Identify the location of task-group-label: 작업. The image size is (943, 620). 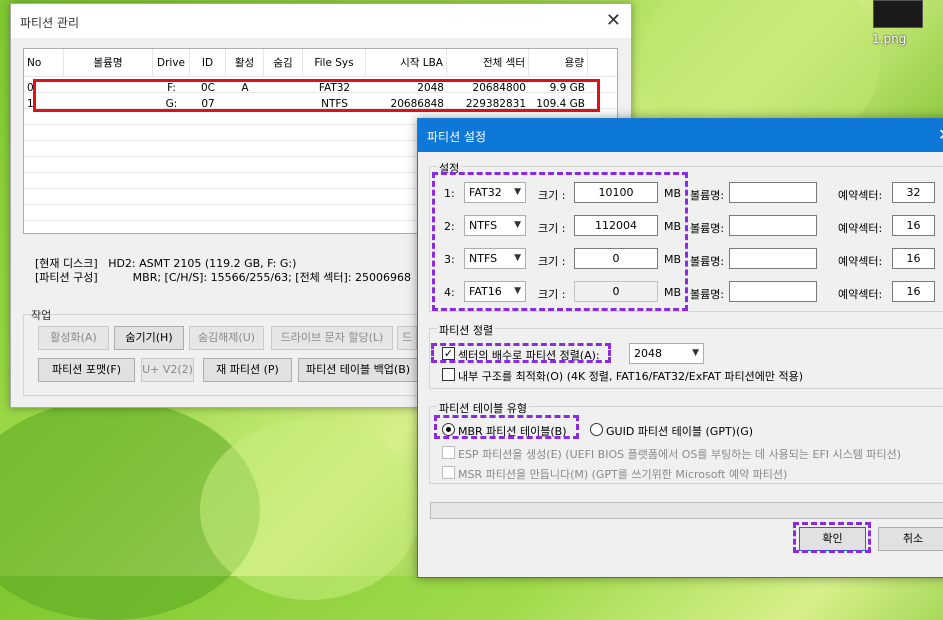
(41, 315).